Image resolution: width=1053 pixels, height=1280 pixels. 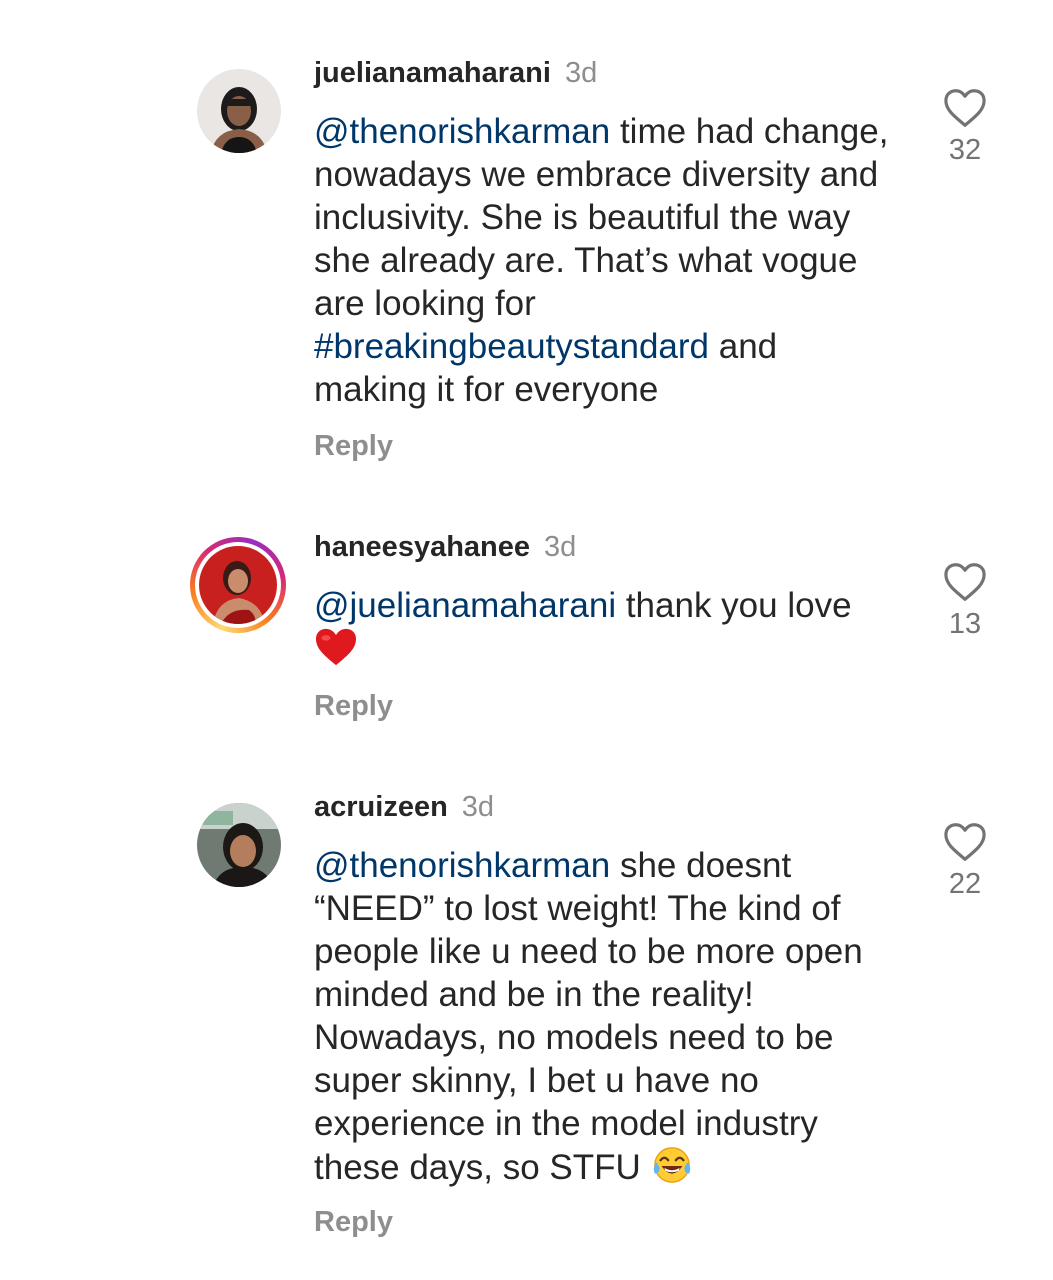 I want to click on comment-header: juelianamaharani 3d, so click(x=455, y=73).